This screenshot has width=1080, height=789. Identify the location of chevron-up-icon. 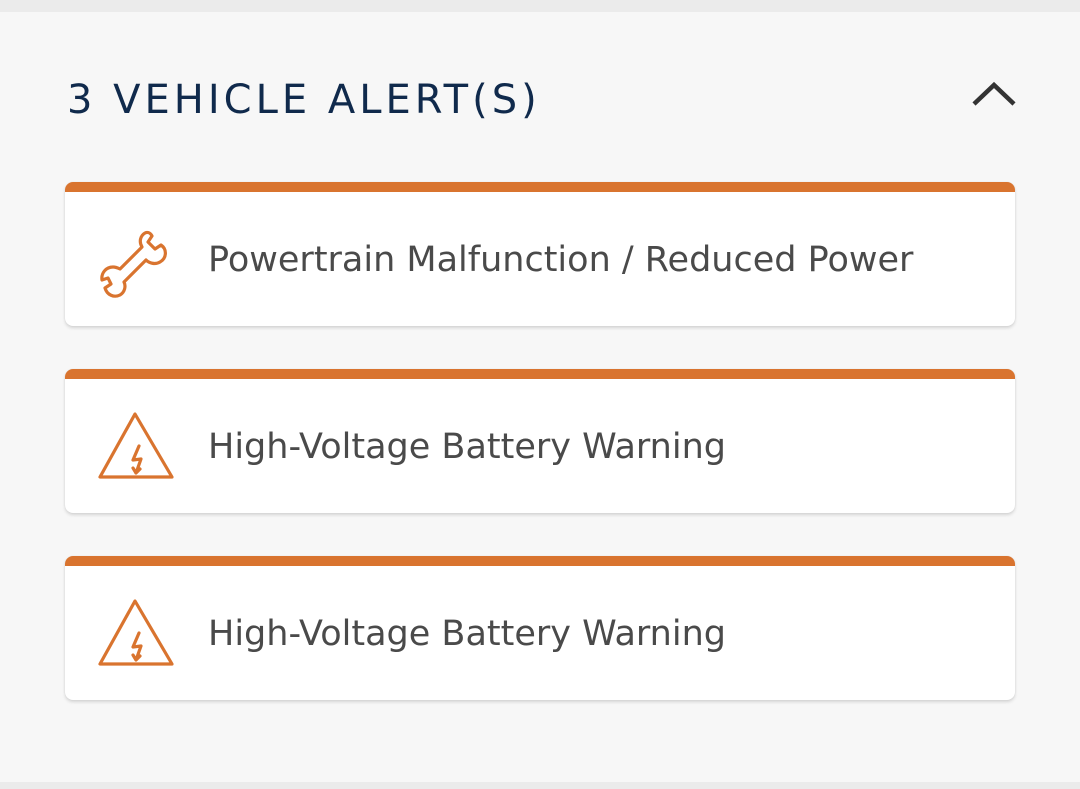
(994, 100).